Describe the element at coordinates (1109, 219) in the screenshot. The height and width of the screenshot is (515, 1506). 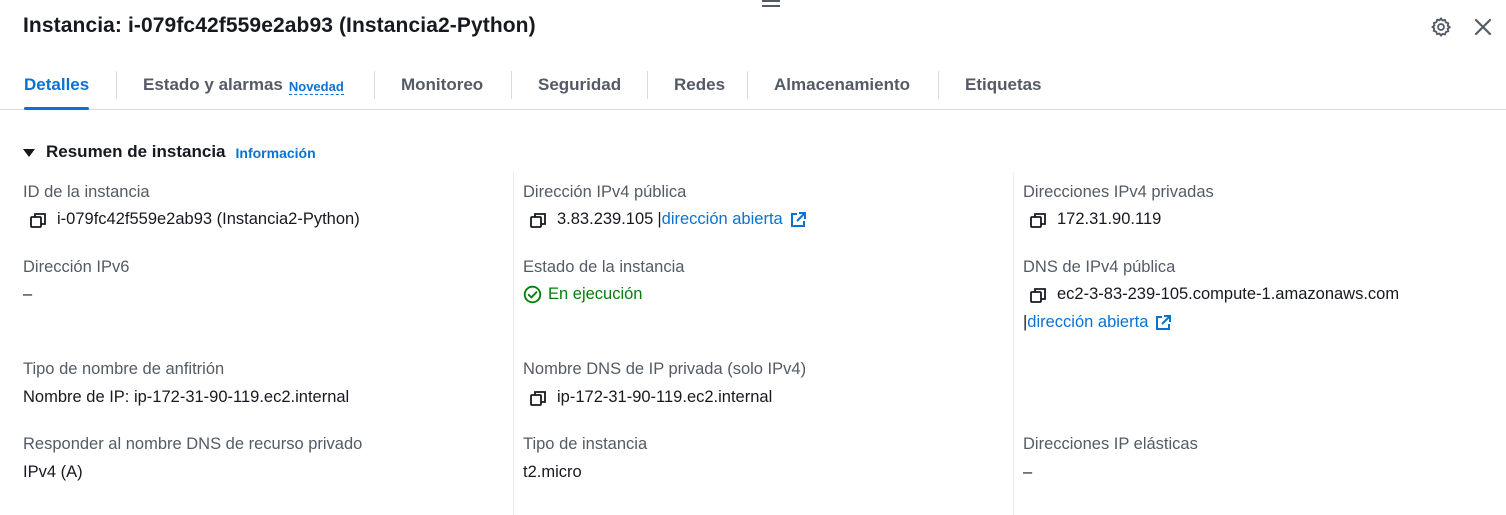
I see `private-ipv4-text: 172.31.90.119` at that location.